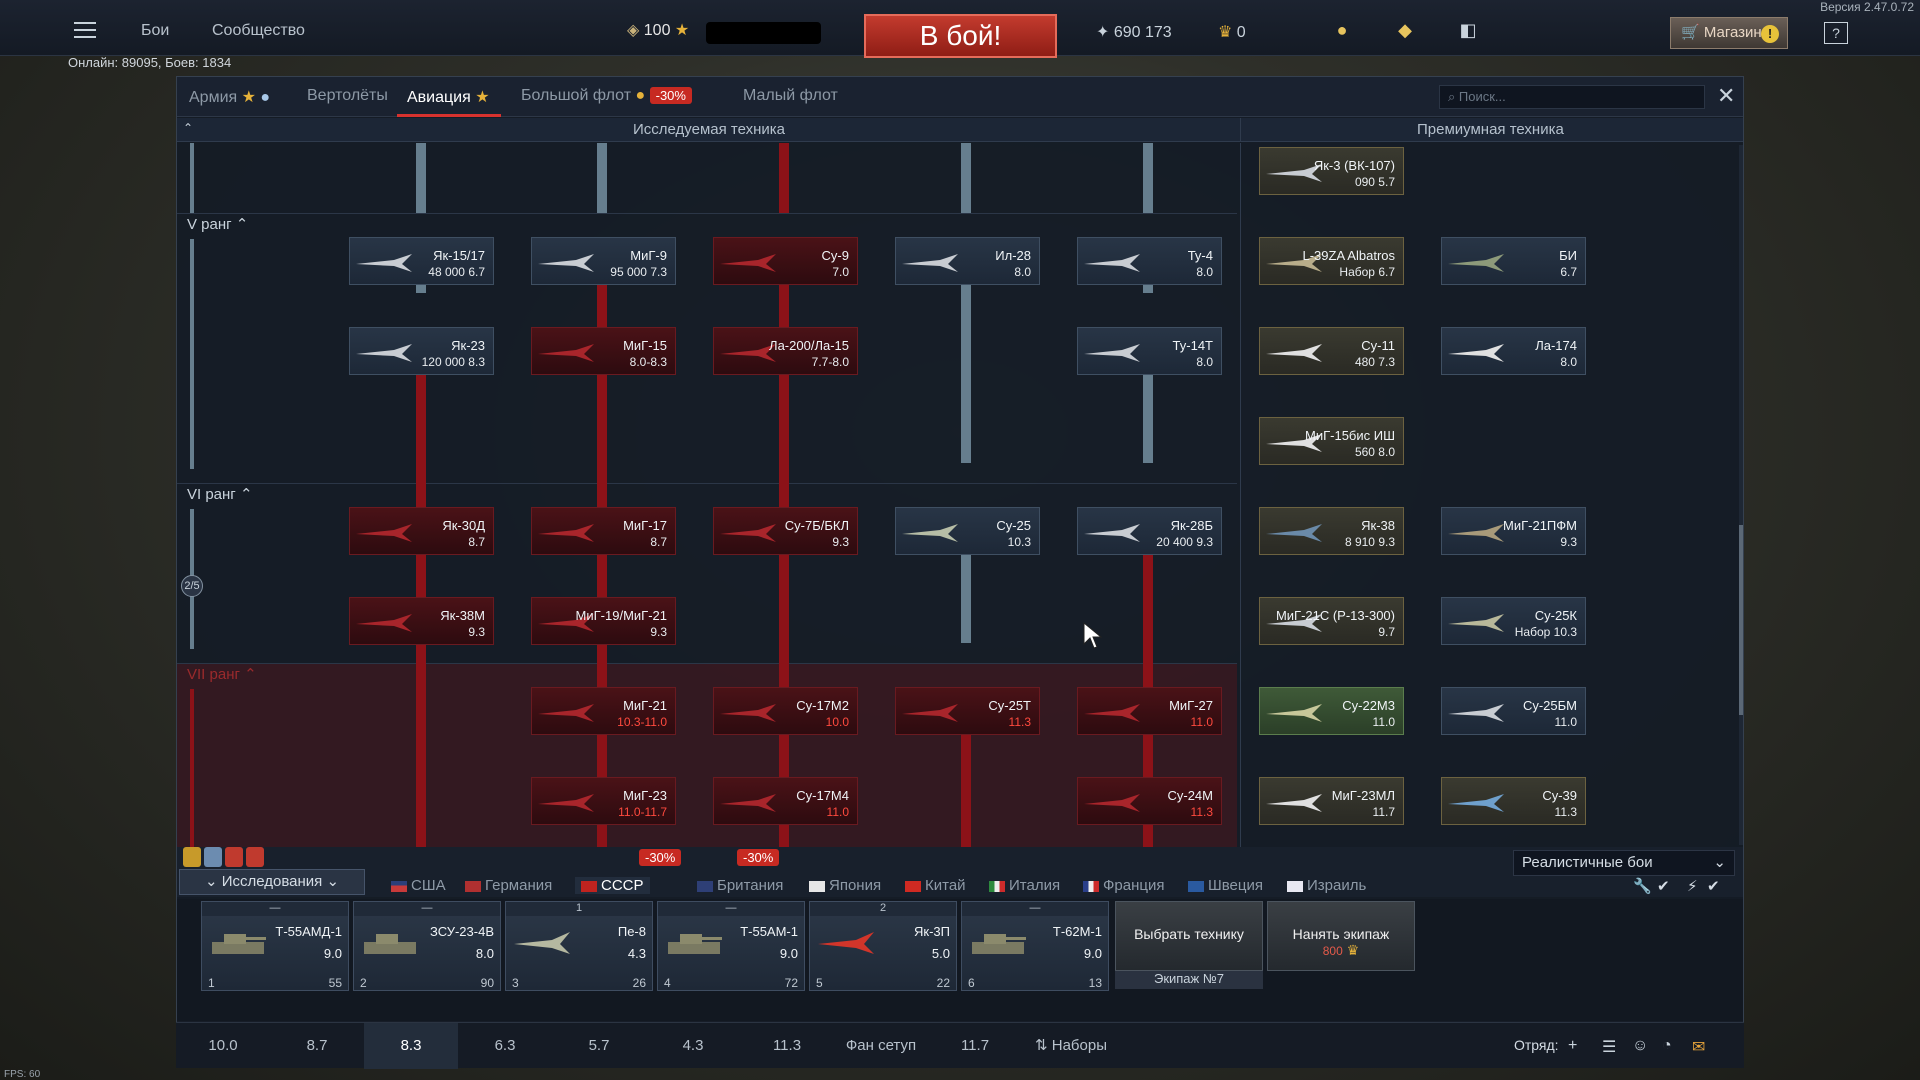 The image size is (1920, 1080). What do you see at coordinates (1513, 531) in the screenshot?
I see `premium-card-mig-21pfm: МиГ-21ПФМ 9.3` at bounding box center [1513, 531].